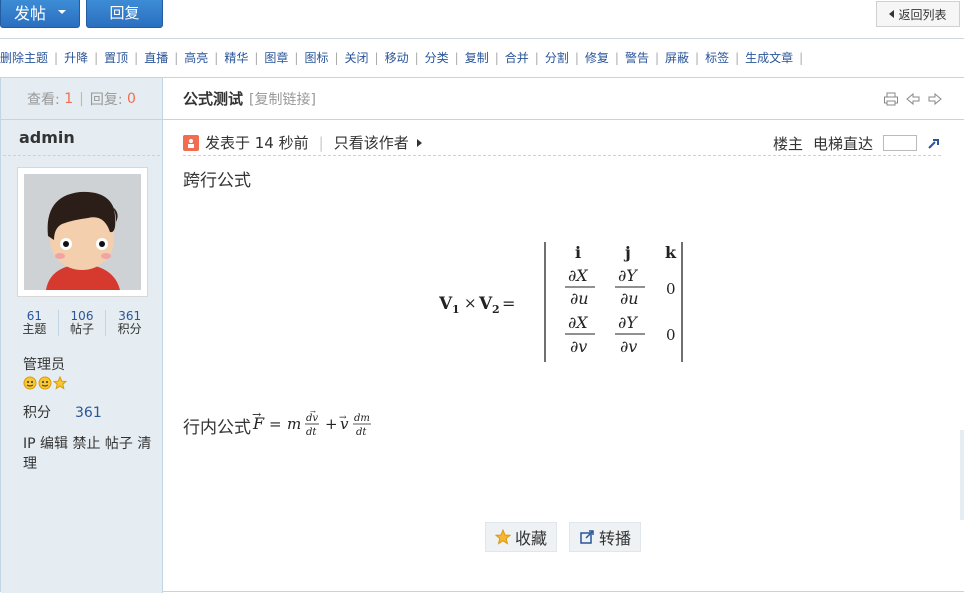 Image resolution: width=964 pixels, height=593 pixels. What do you see at coordinates (397, 57) in the screenshot?
I see `mod-action: 移动` at bounding box center [397, 57].